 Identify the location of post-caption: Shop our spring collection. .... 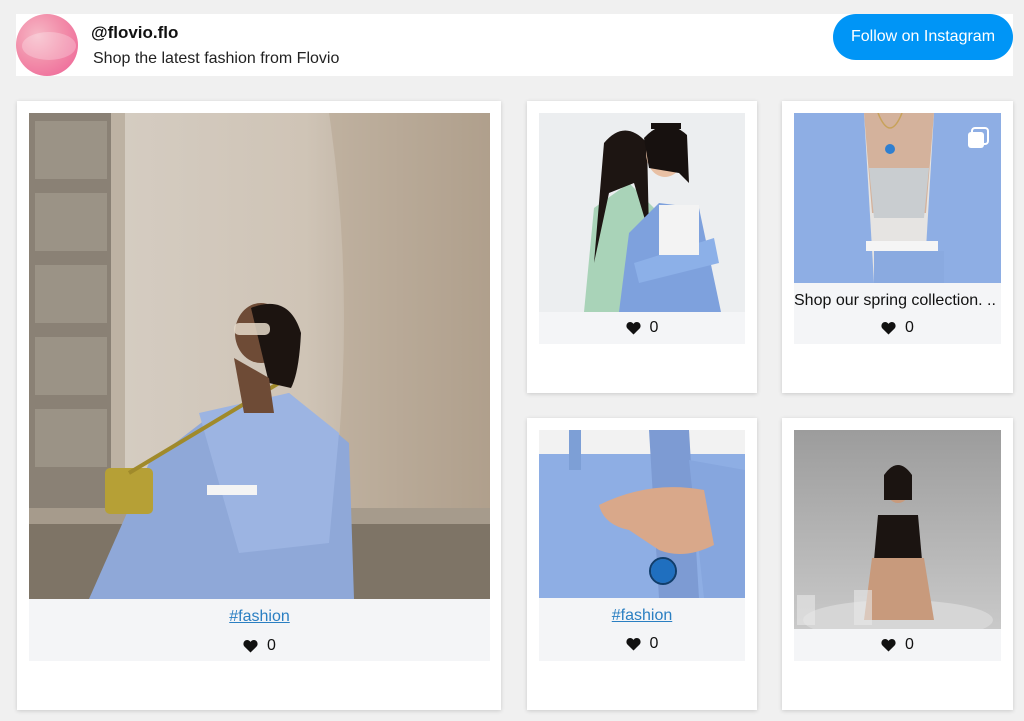
(894, 300).